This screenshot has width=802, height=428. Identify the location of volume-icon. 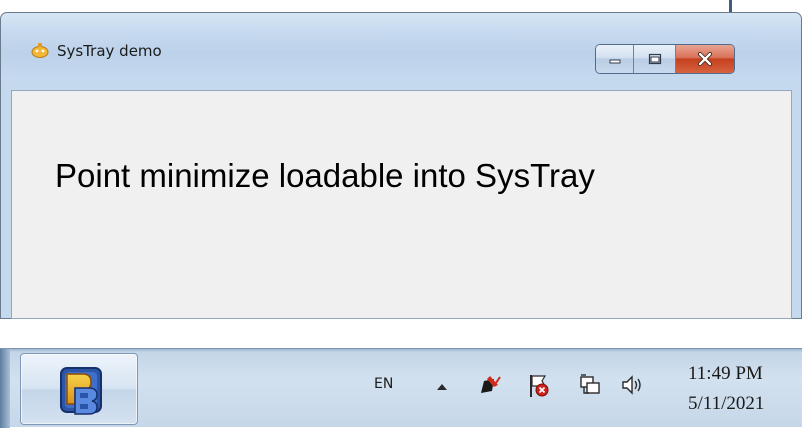
(632, 385).